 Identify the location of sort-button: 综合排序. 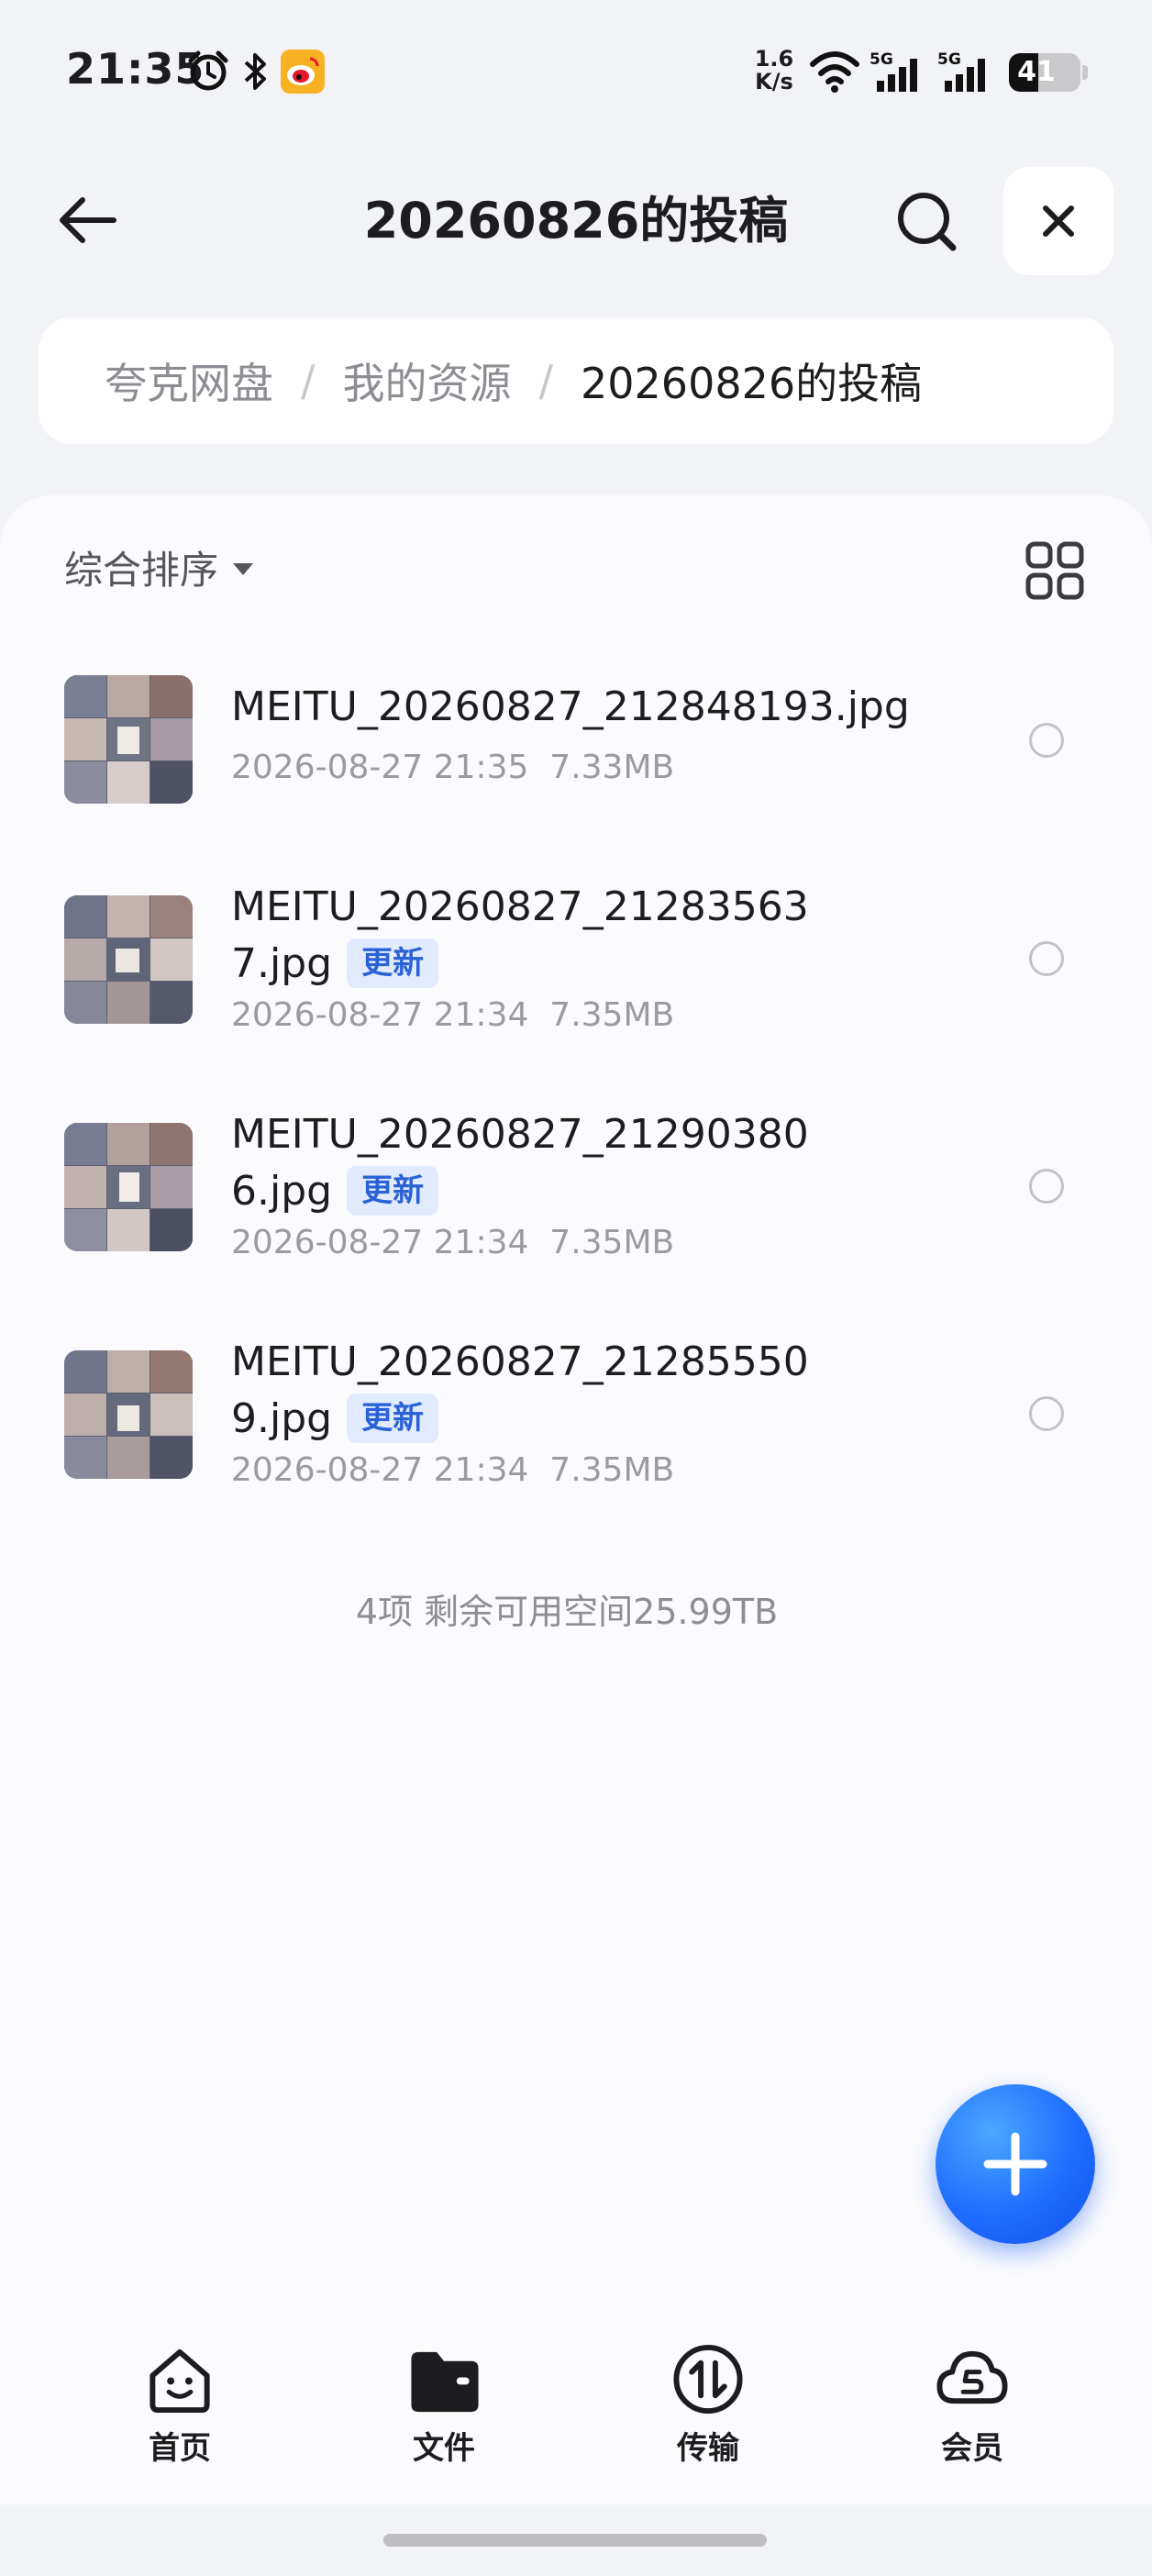
(159, 567).